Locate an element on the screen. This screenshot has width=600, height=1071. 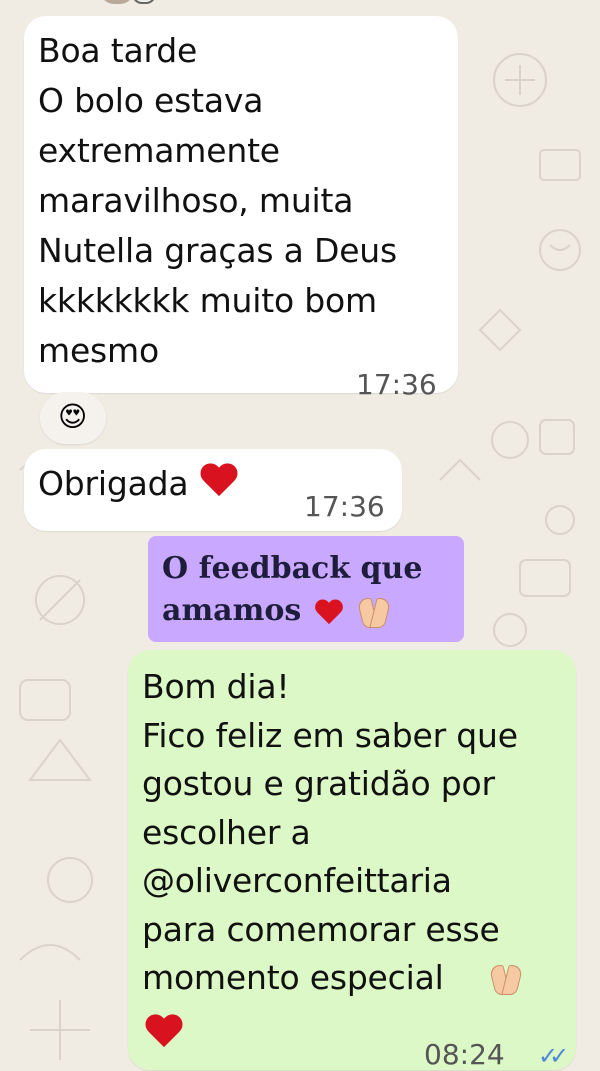
message-reaction: 😍 is located at coordinates (73, 418).